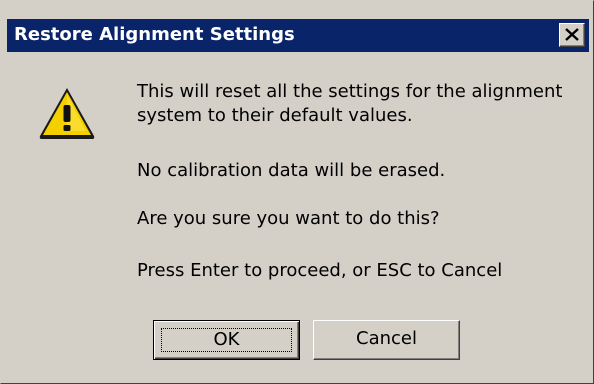 This screenshot has height=384, width=594. Describe the element at coordinates (154, 34) in the screenshot. I see `dialog-title: Restore Alignment Settings` at that location.